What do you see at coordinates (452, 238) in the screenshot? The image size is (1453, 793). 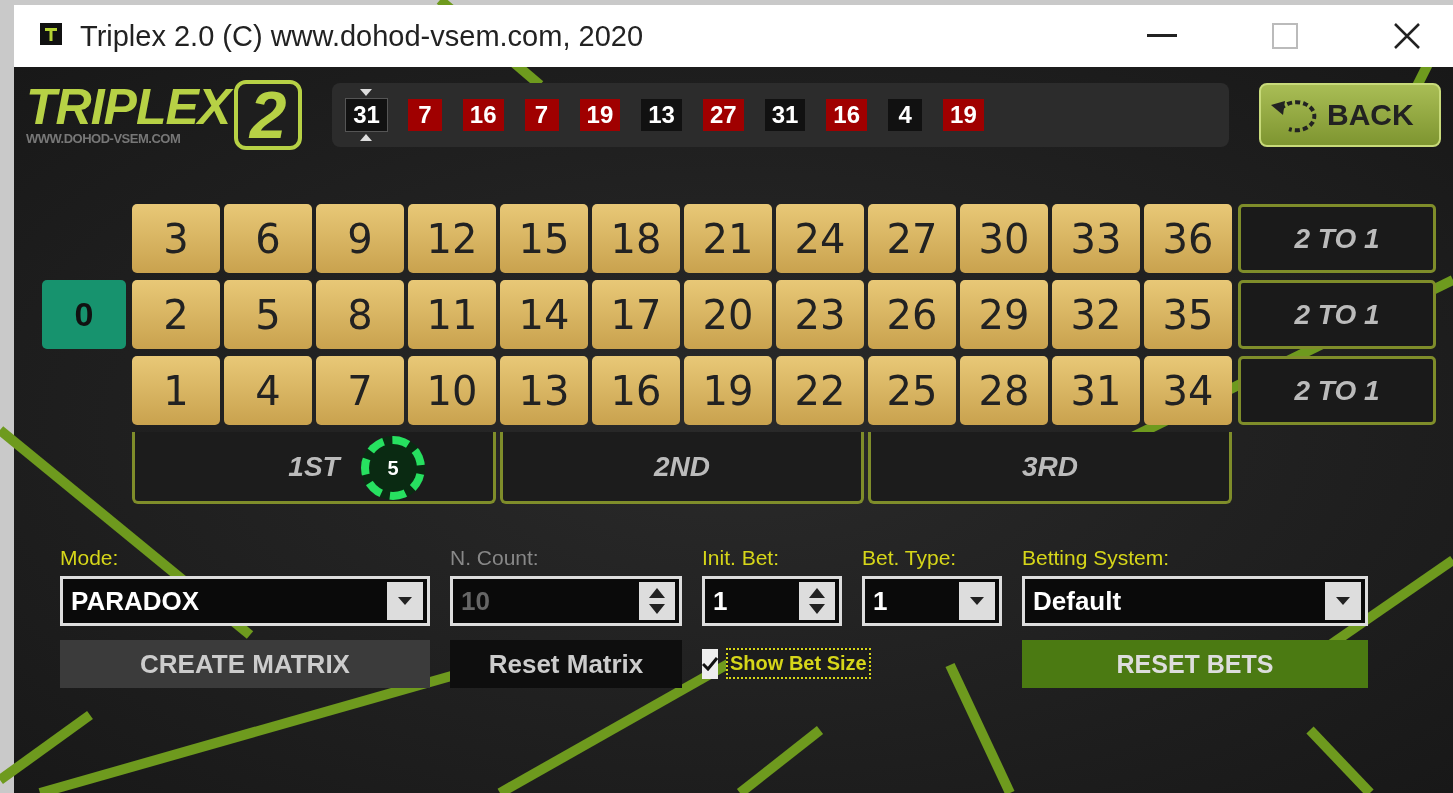 I see `number-cell: 12` at bounding box center [452, 238].